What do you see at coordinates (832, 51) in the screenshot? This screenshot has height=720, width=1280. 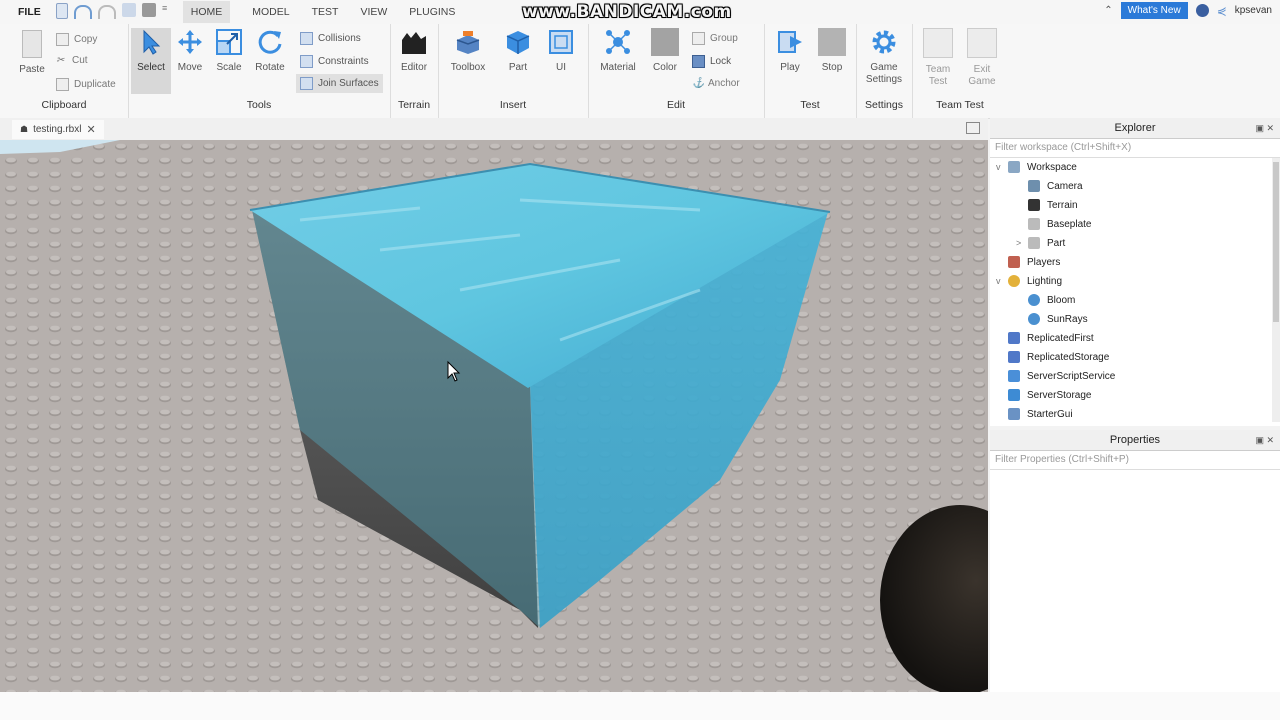 I see `stop-button: Stop` at bounding box center [832, 51].